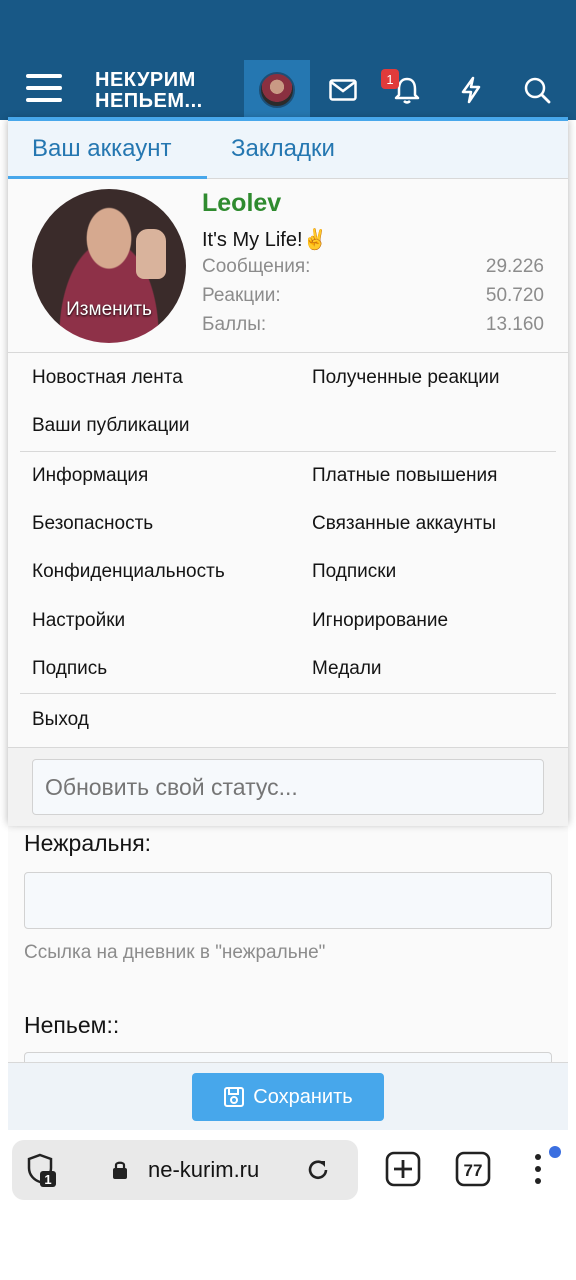 The image size is (576, 1280). I want to click on menu-icon, so click(44, 90).